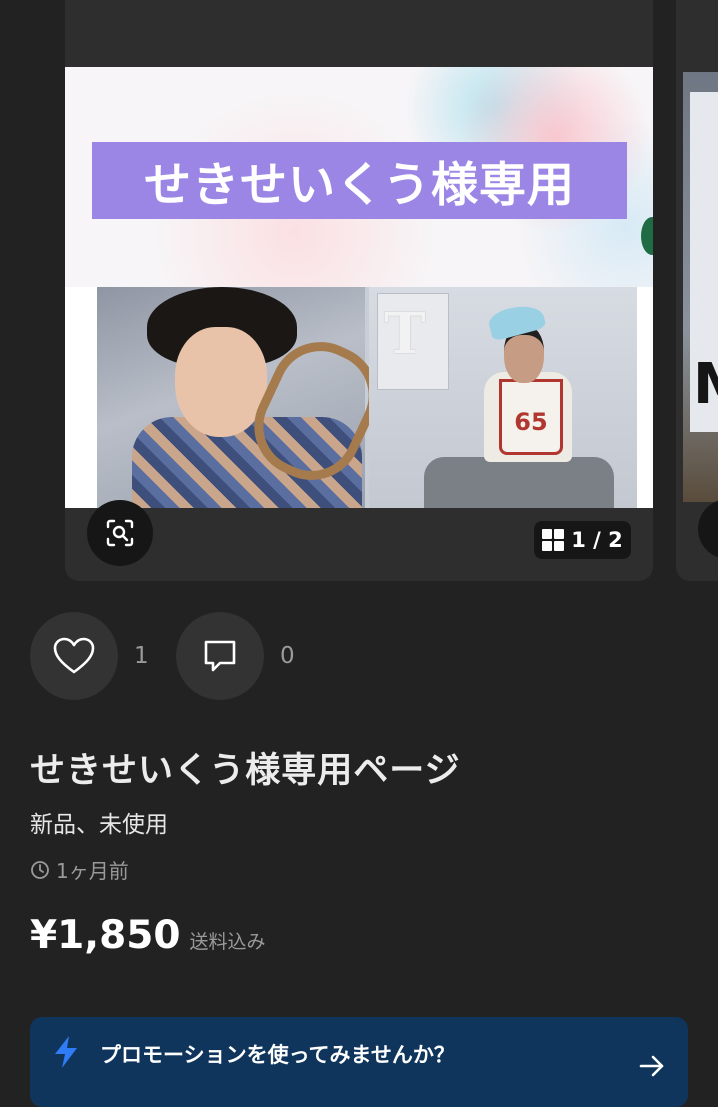 Image resolution: width=718 pixels, height=1107 pixels. I want to click on item-price: ¥1,850, so click(105, 935).